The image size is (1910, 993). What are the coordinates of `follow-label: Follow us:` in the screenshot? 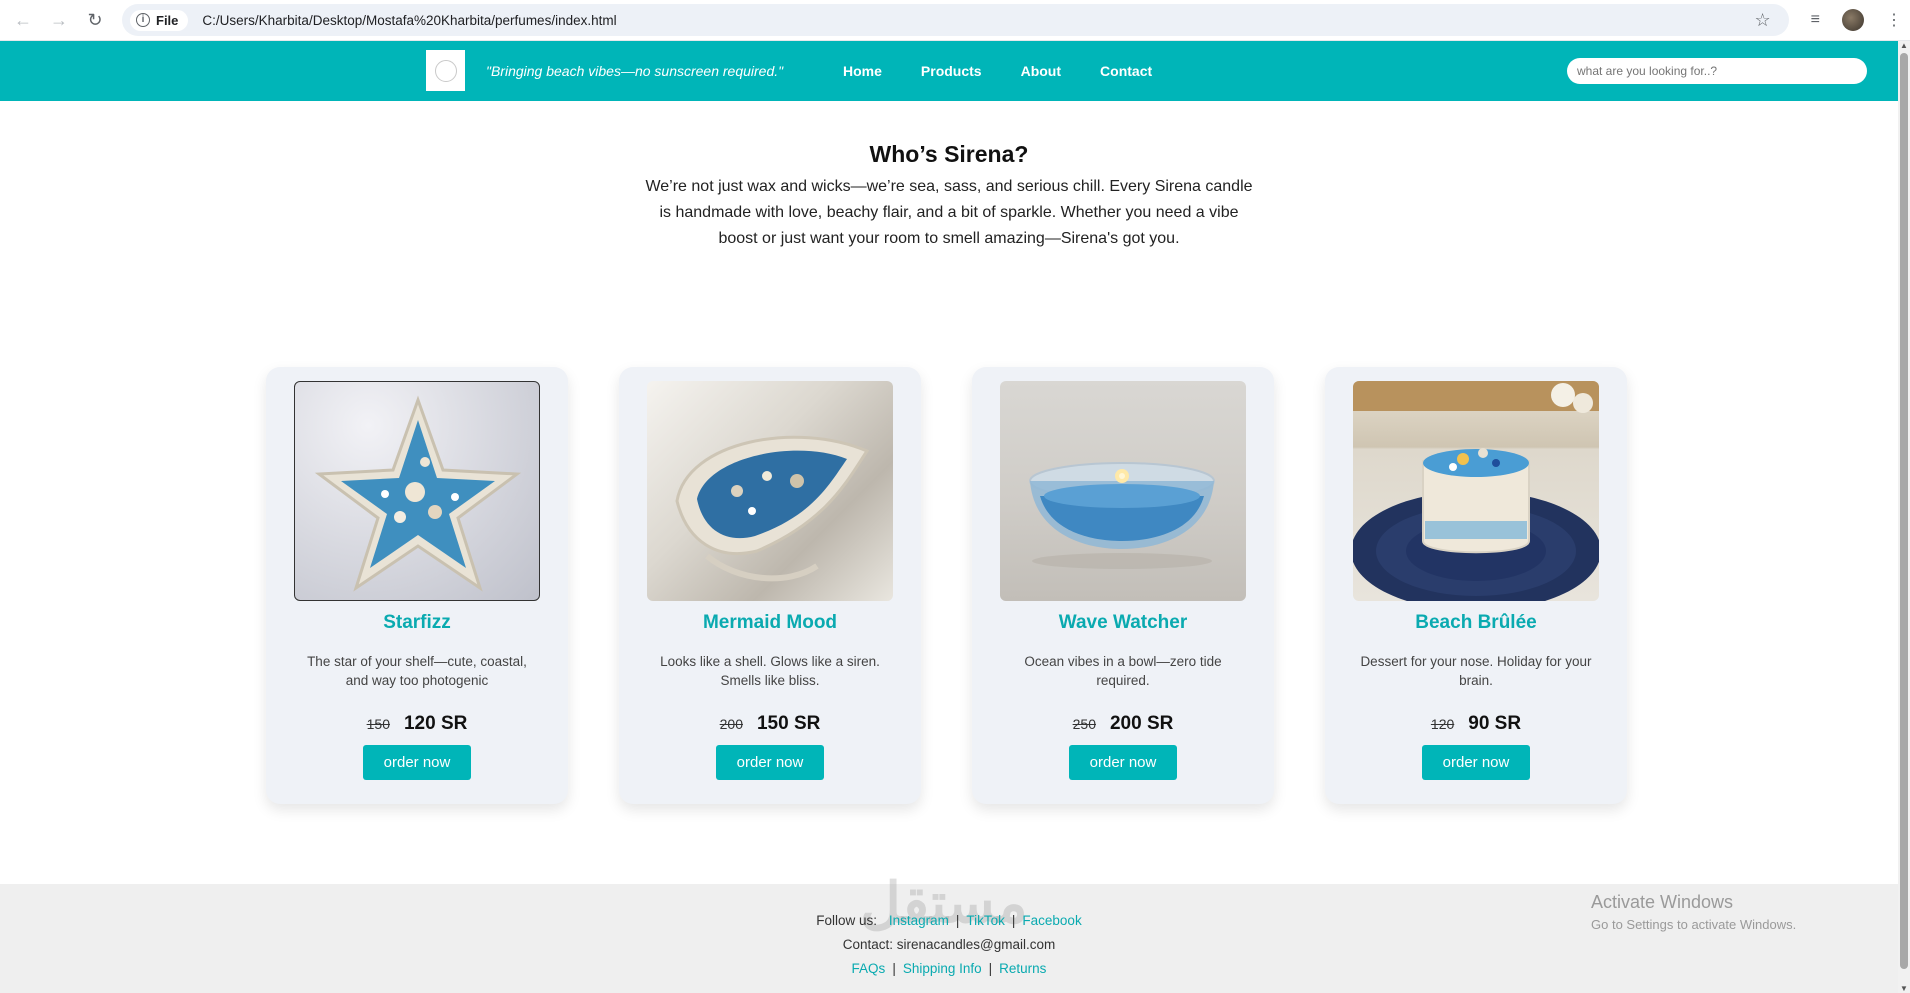 It's located at (847, 920).